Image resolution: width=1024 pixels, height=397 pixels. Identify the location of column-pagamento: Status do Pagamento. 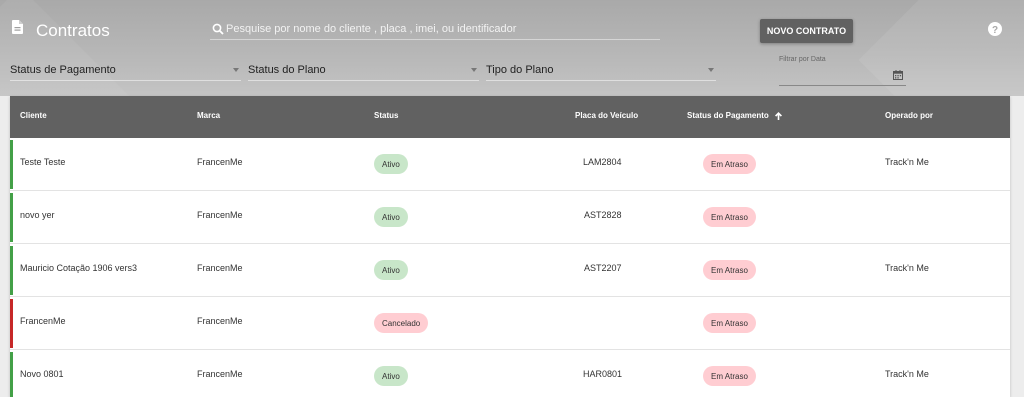
(735, 115).